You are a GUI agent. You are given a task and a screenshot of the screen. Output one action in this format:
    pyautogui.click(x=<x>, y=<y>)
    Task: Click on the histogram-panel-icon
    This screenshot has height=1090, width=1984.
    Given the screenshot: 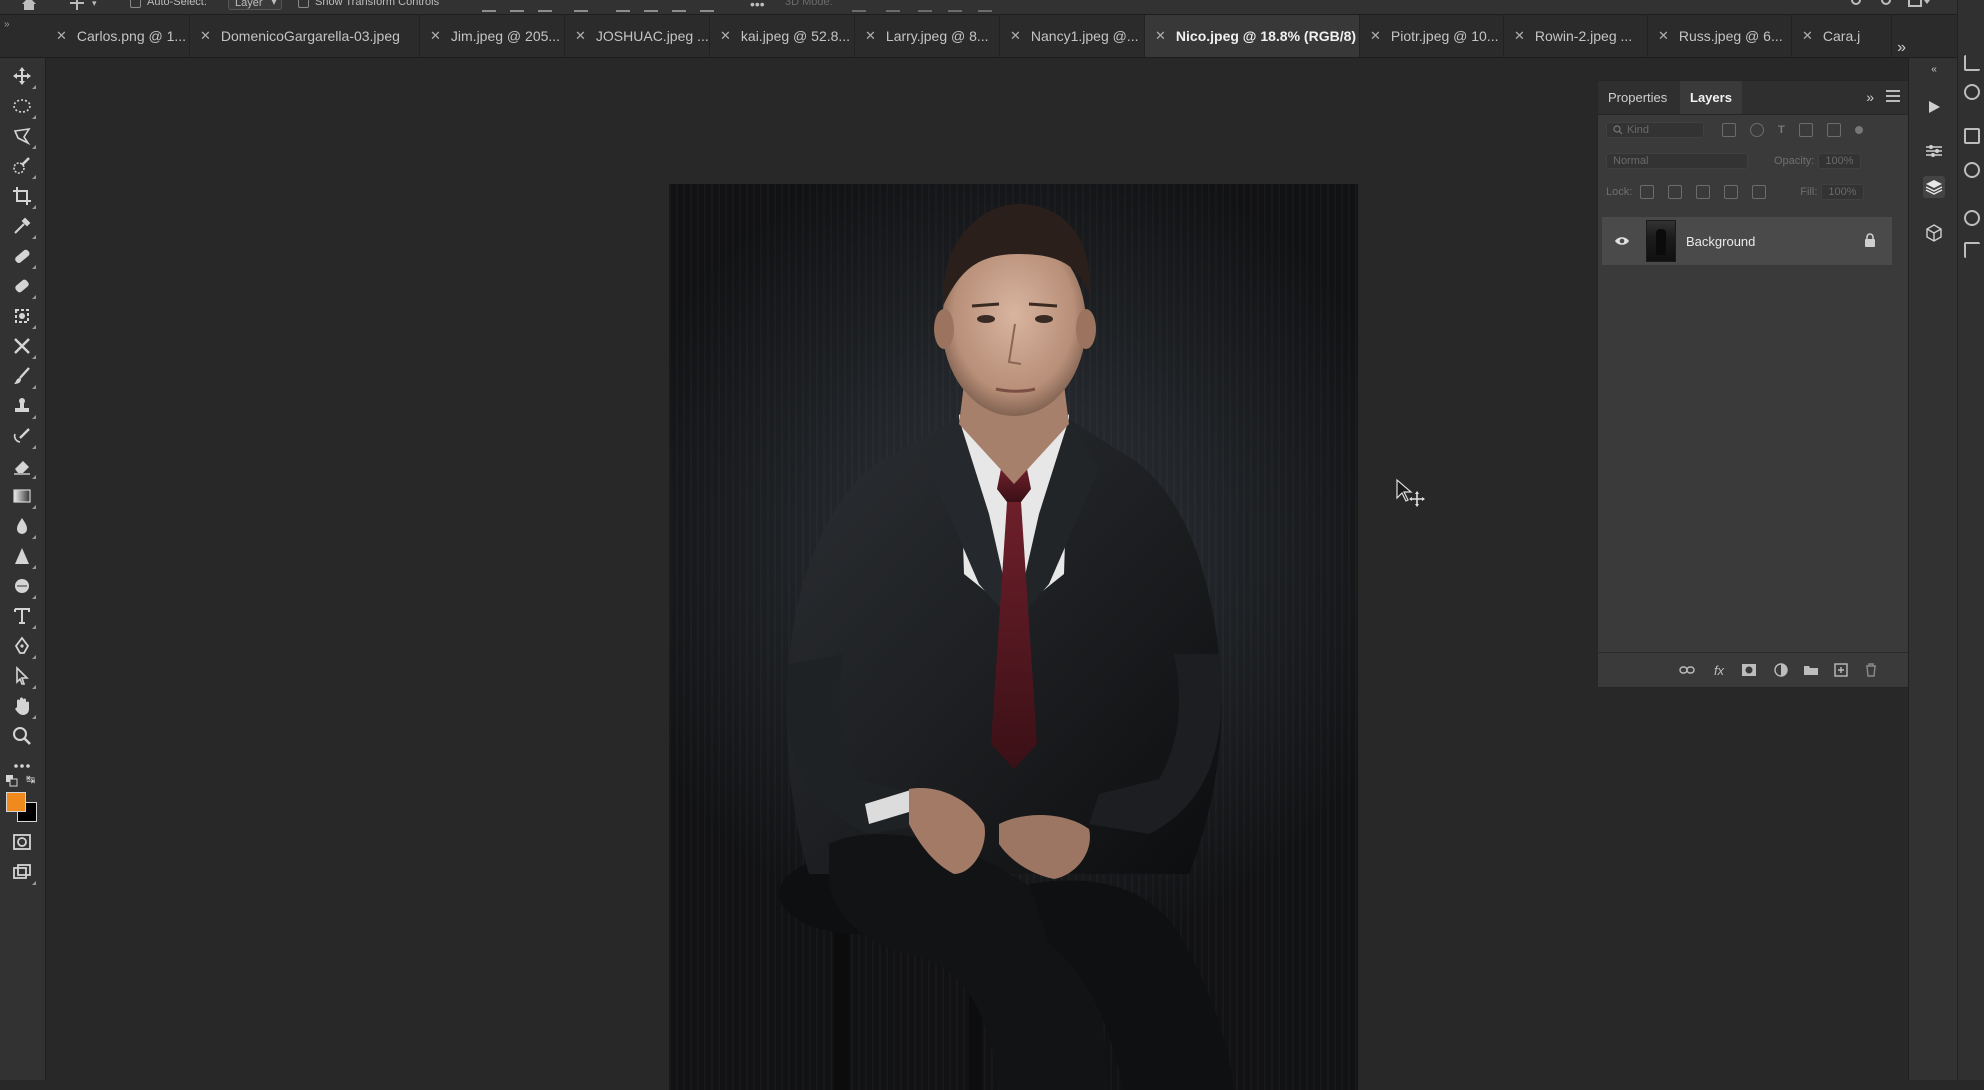 What is the action you would take?
    pyautogui.click(x=1972, y=63)
    